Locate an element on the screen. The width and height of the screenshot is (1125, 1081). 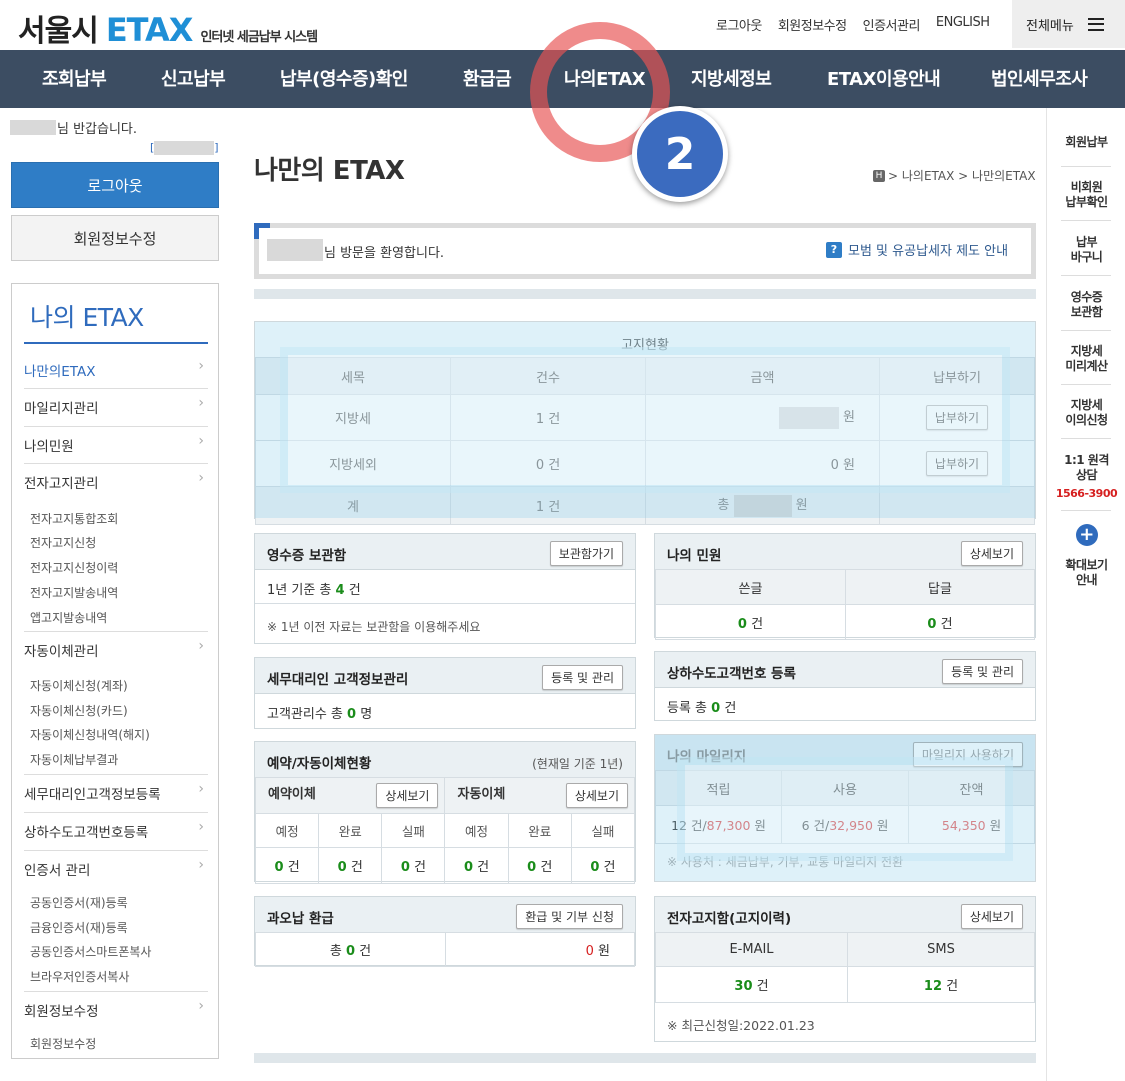
auto-detail-button: 상세보기 is located at coordinates (596, 795).